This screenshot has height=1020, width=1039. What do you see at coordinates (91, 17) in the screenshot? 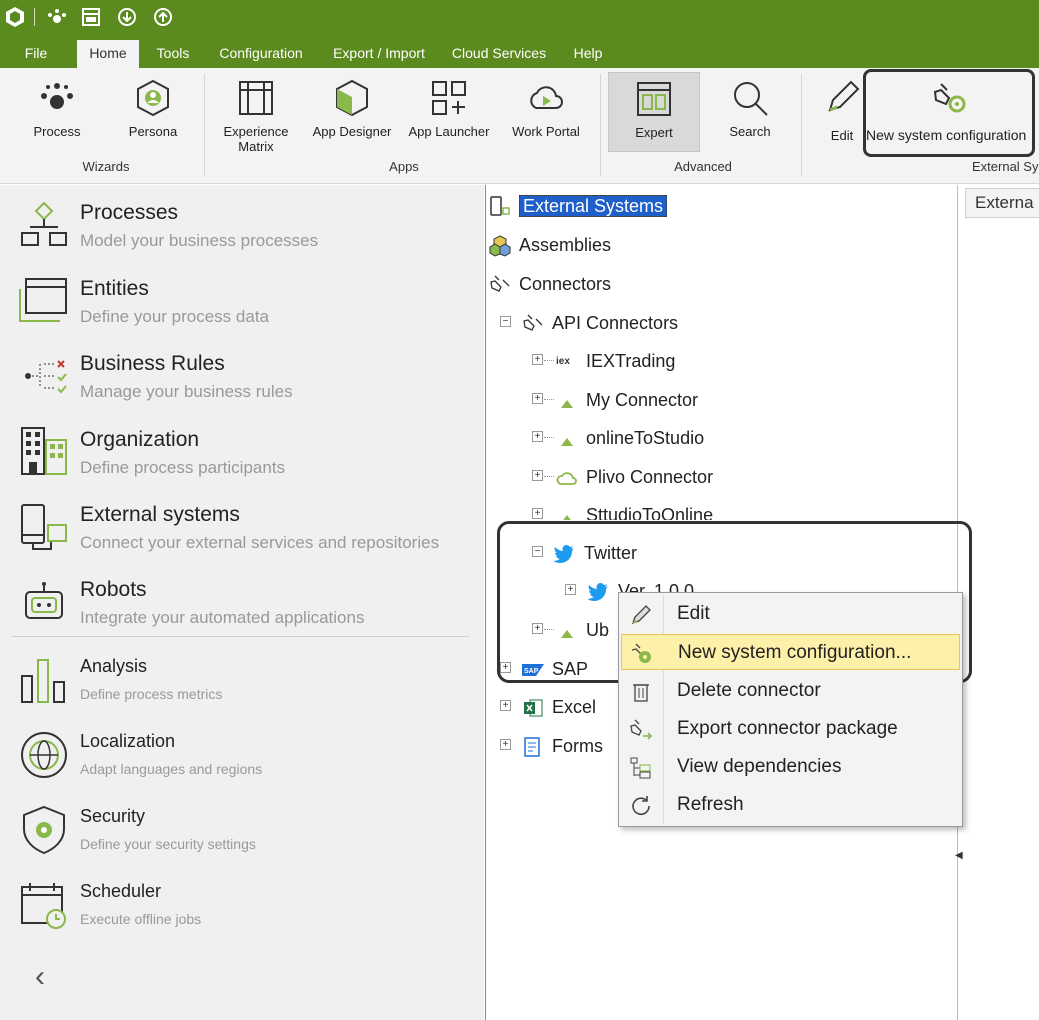
I see `window-quick-icon` at bounding box center [91, 17].